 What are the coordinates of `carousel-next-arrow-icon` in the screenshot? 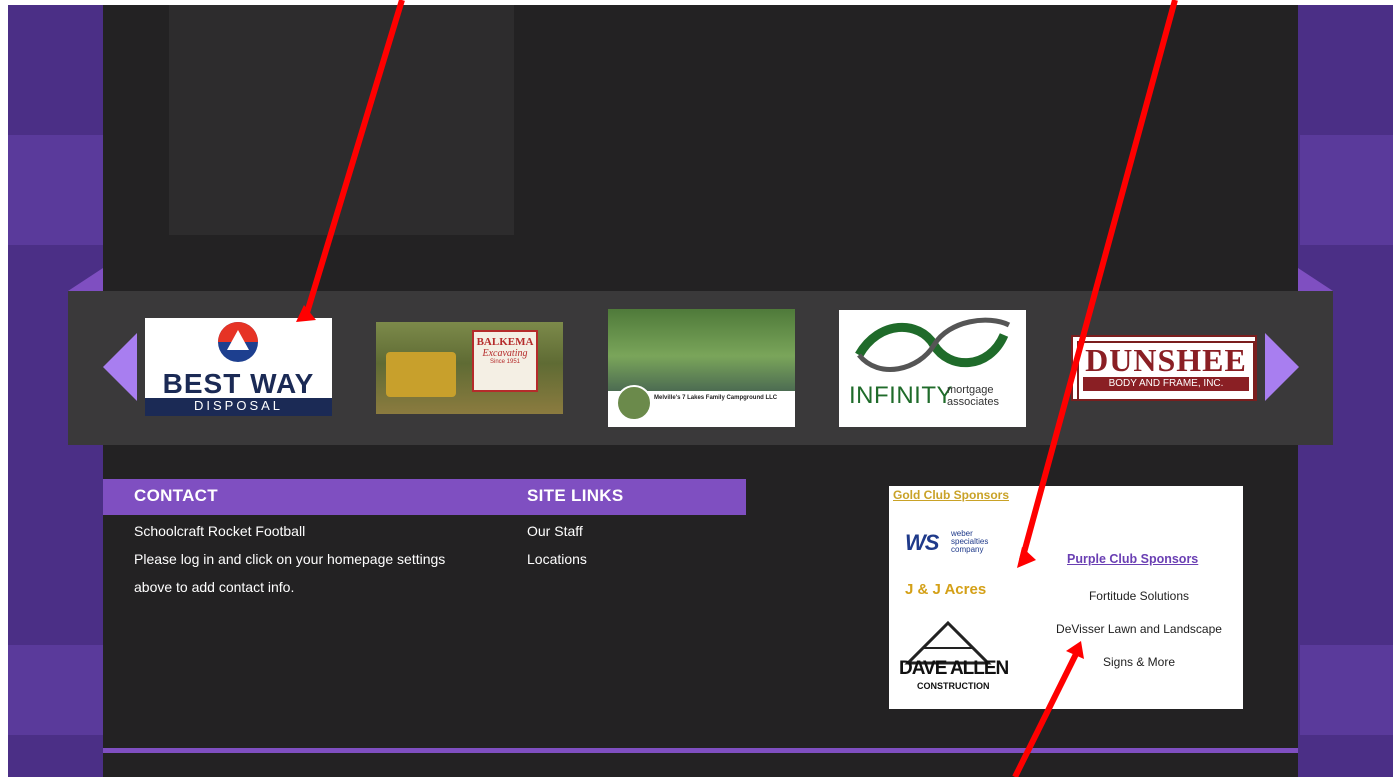 It's located at (1282, 367).